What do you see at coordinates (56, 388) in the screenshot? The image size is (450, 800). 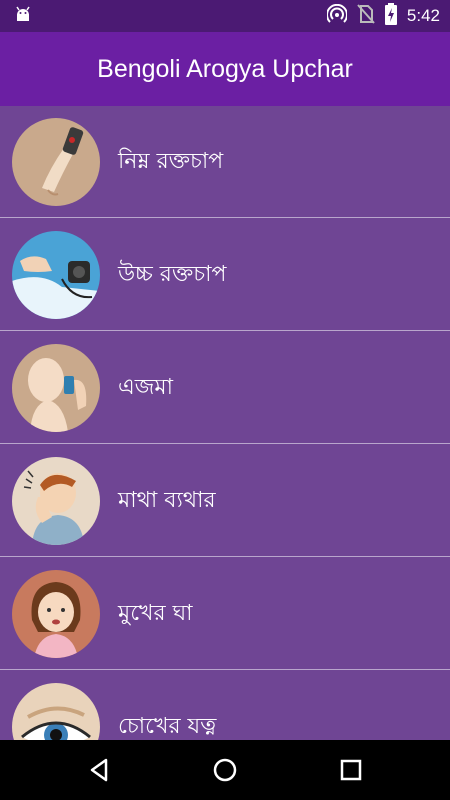 I see `asthma-inhaler-image` at bounding box center [56, 388].